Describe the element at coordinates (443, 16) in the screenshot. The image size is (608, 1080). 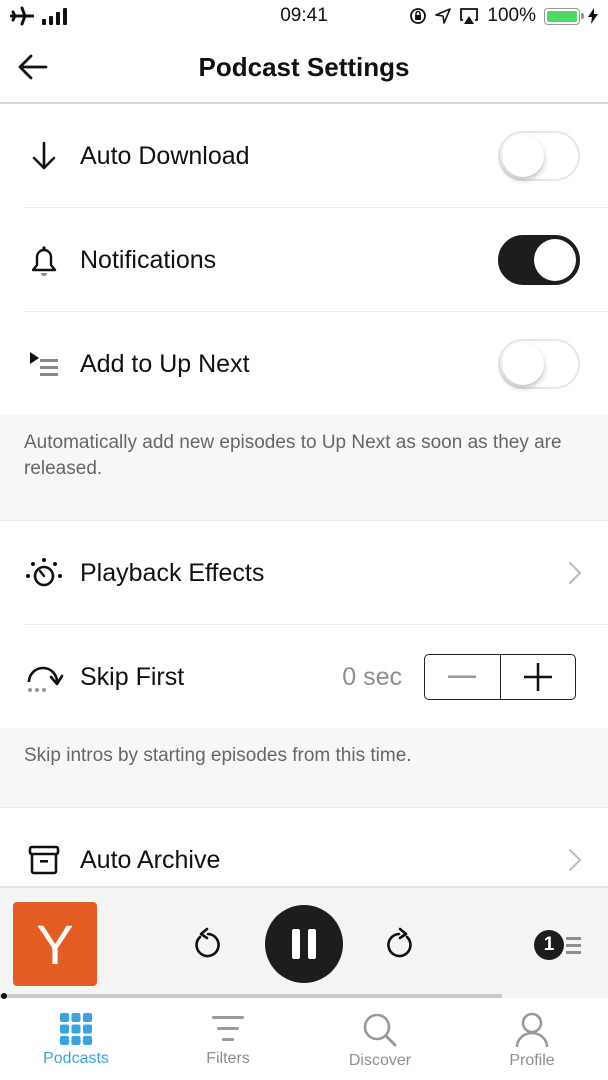
I see `location-icon` at that location.